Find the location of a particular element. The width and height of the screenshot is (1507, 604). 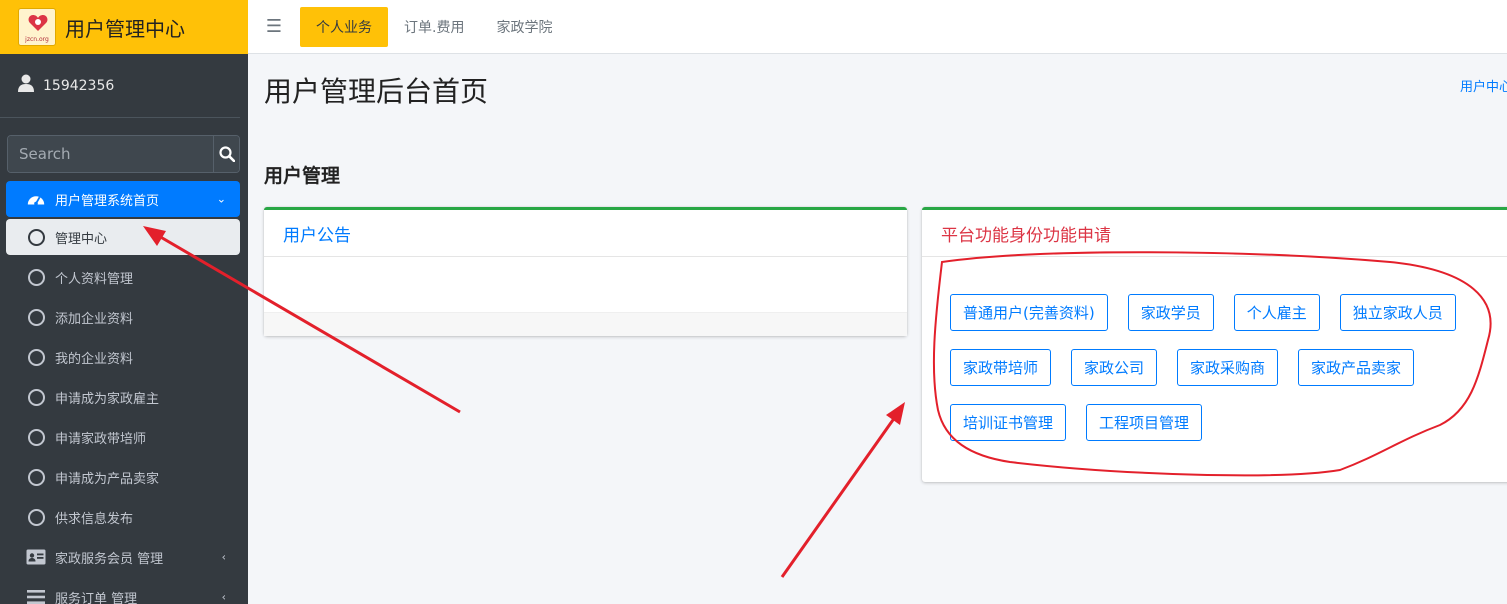

sidebar-item-label: 申请成为家政雇主 is located at coordinates (107, 399).